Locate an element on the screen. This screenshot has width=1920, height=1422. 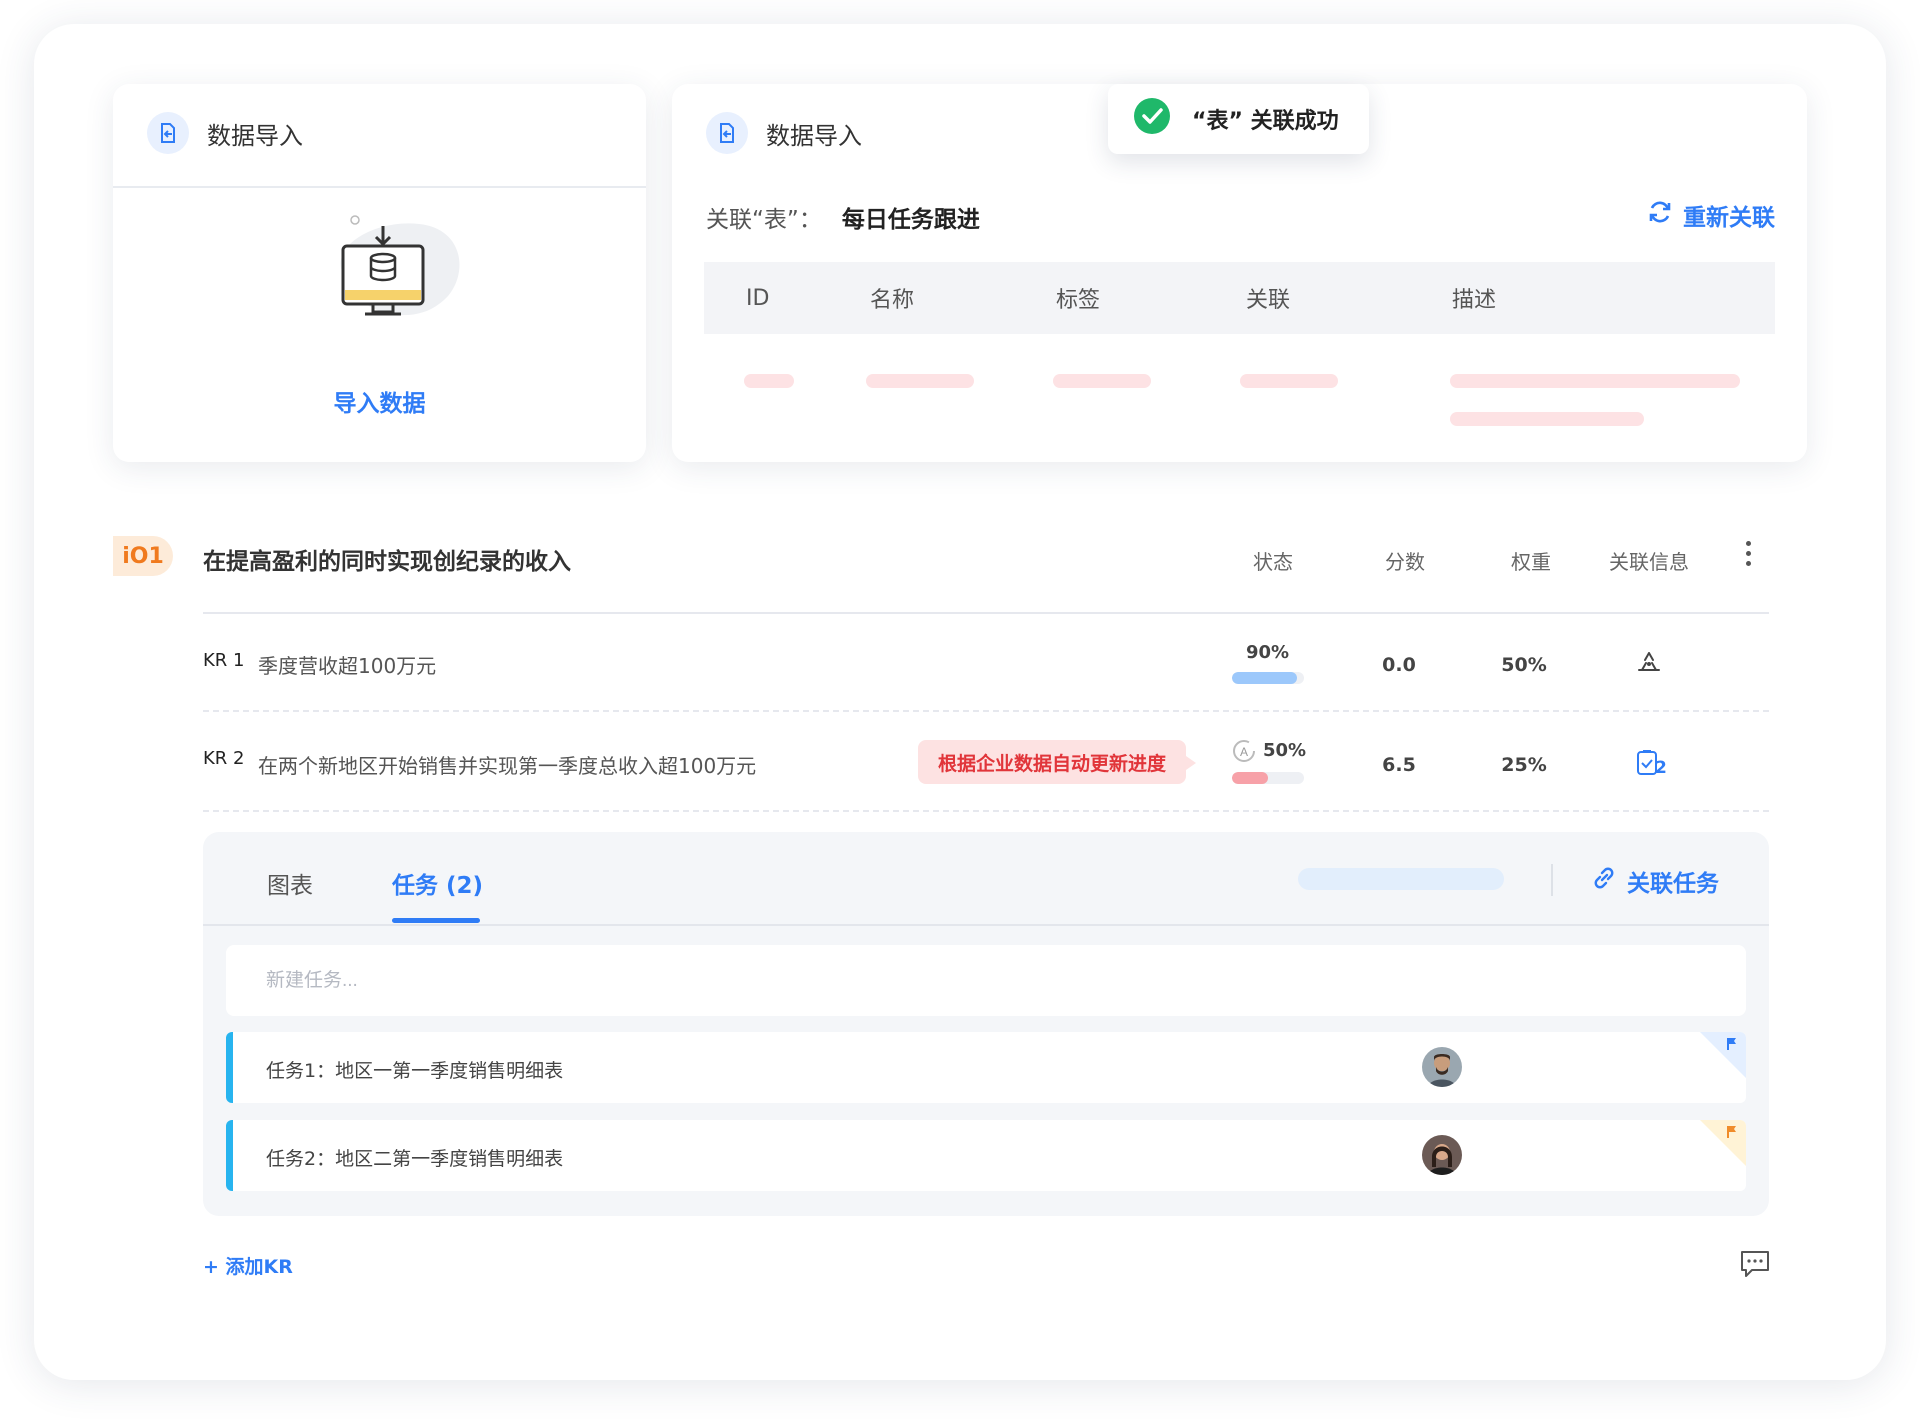
column-header-weight: 权重 is located at coordinates (1531, 562).